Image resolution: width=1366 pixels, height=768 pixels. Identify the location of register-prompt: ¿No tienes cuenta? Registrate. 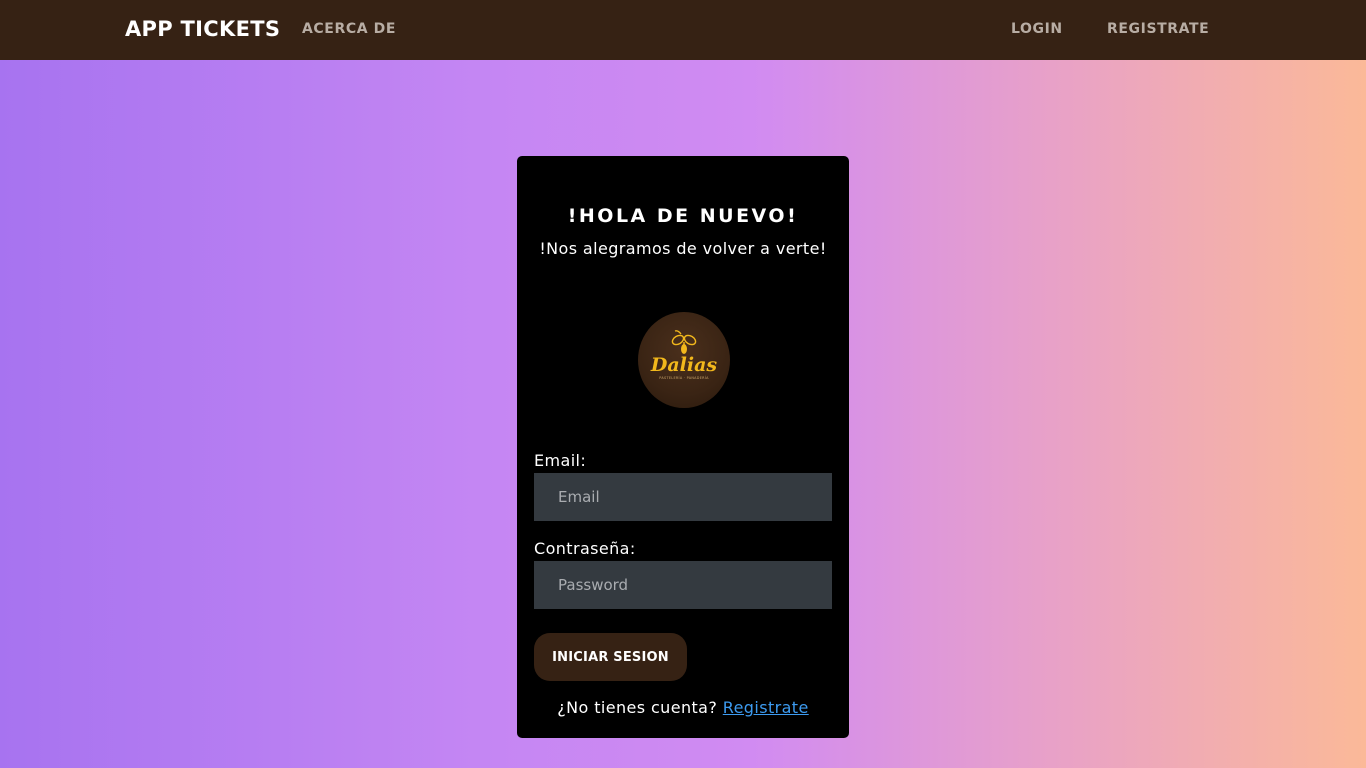
(683, 708).